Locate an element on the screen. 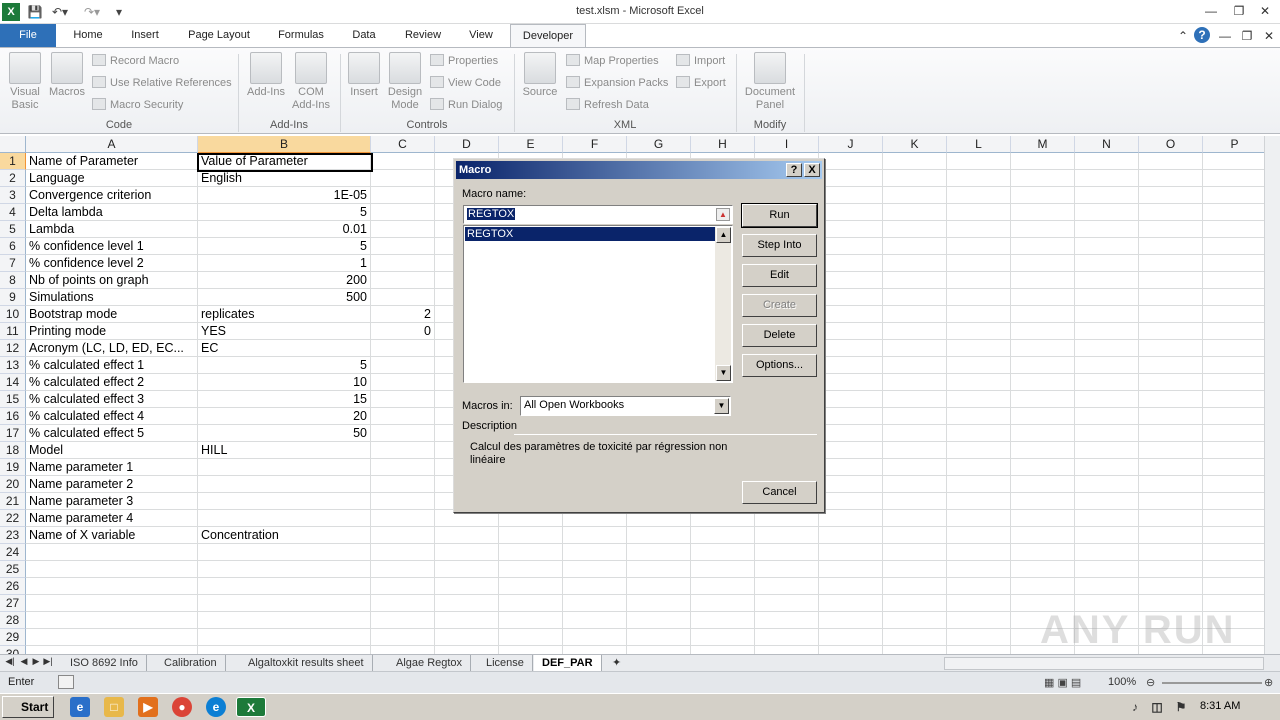 The width and height of the screenshot is (1280, 720). column-header: C is located at coordinates (403, 144).